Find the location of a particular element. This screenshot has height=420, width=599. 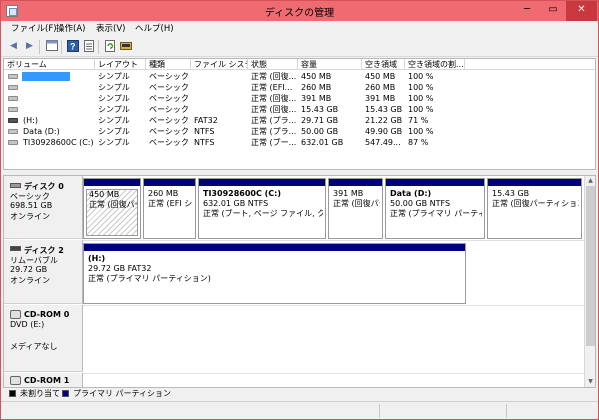

legend: 未割り当て プライマリ パーティション is located at coordinates (299, 393).